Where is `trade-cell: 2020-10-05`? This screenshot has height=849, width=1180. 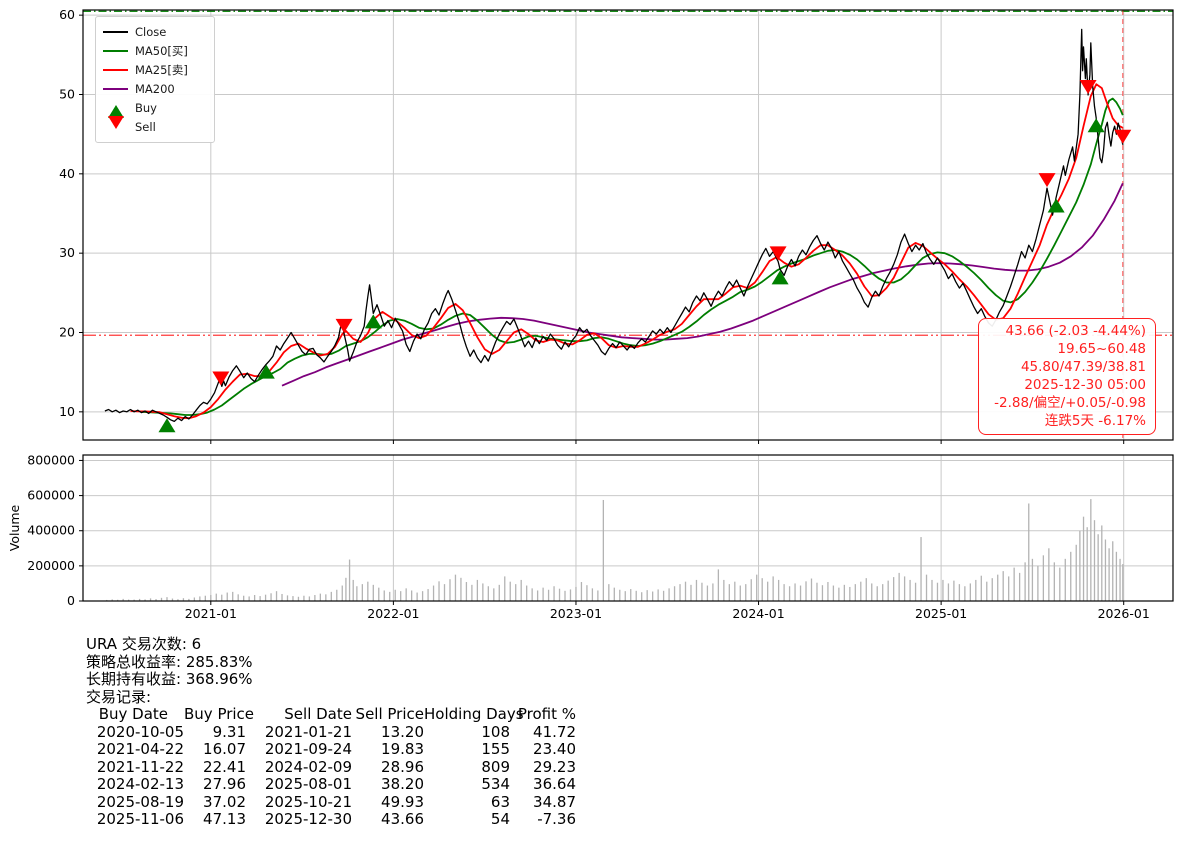
trade-cell: 2020-10-05 is located at coordinates (140, 731).